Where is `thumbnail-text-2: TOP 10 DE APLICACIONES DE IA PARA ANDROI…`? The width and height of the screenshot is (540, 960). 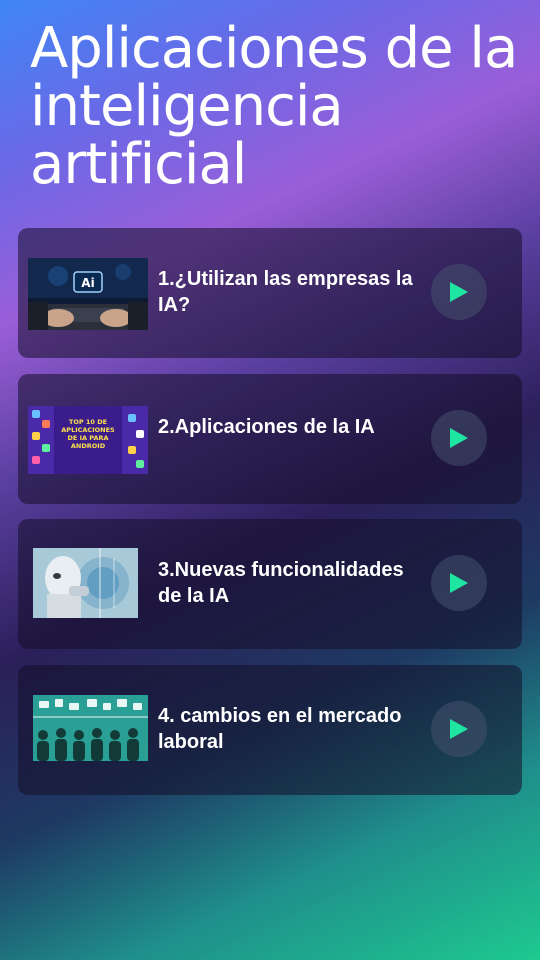
thumbnail-text-2: TOP 10 DE APLICACIONES DE IA PARA ANDROI… is located at coordinates (88, 434).